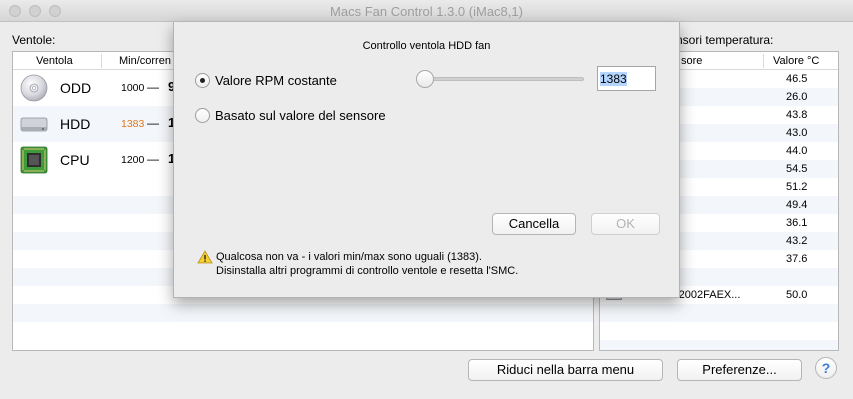  What do you see at coordinates (145, 61) in the screenshot?
I see `col-minmax-header: Min/corren` at bounding box center [145, 61].